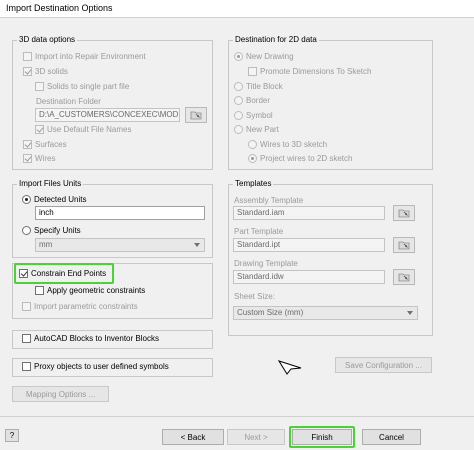 The image size is (474, 450). Describe the element at coordinates (309, 277) in the screenshot. I see `drawing-template-field: Standard.idw` at that location.